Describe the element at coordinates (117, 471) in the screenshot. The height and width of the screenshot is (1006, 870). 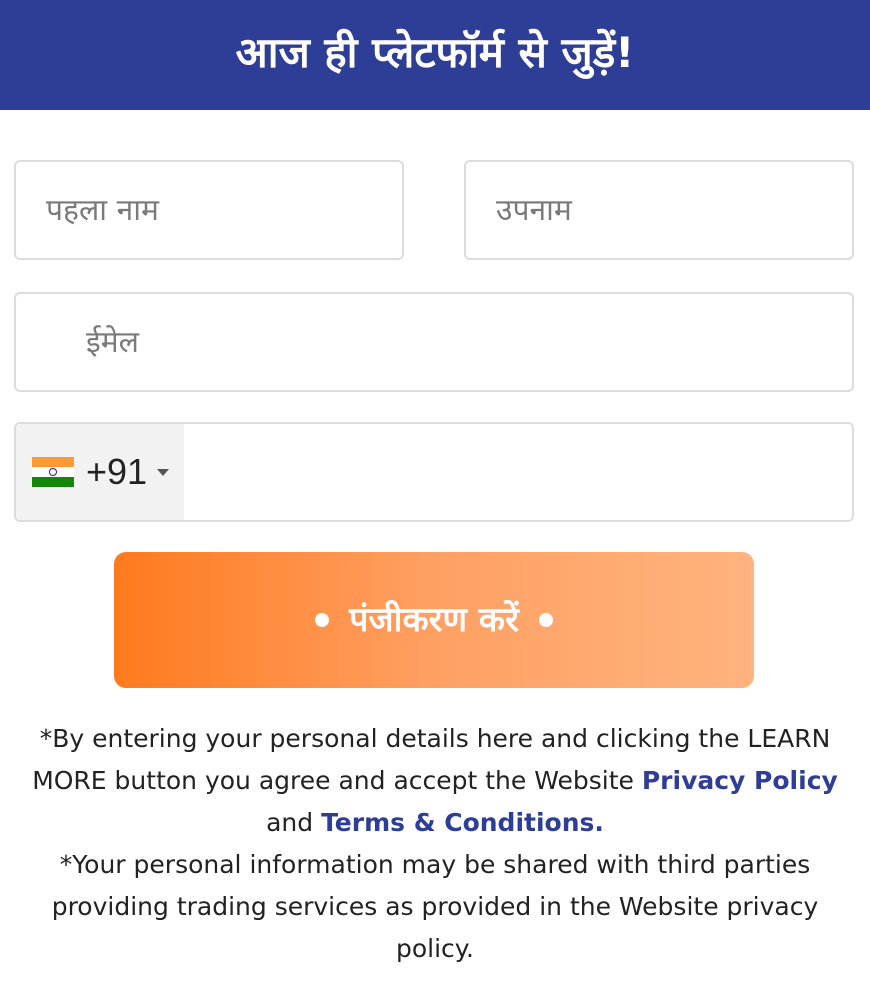
I see `dial-code: +91` at that location.